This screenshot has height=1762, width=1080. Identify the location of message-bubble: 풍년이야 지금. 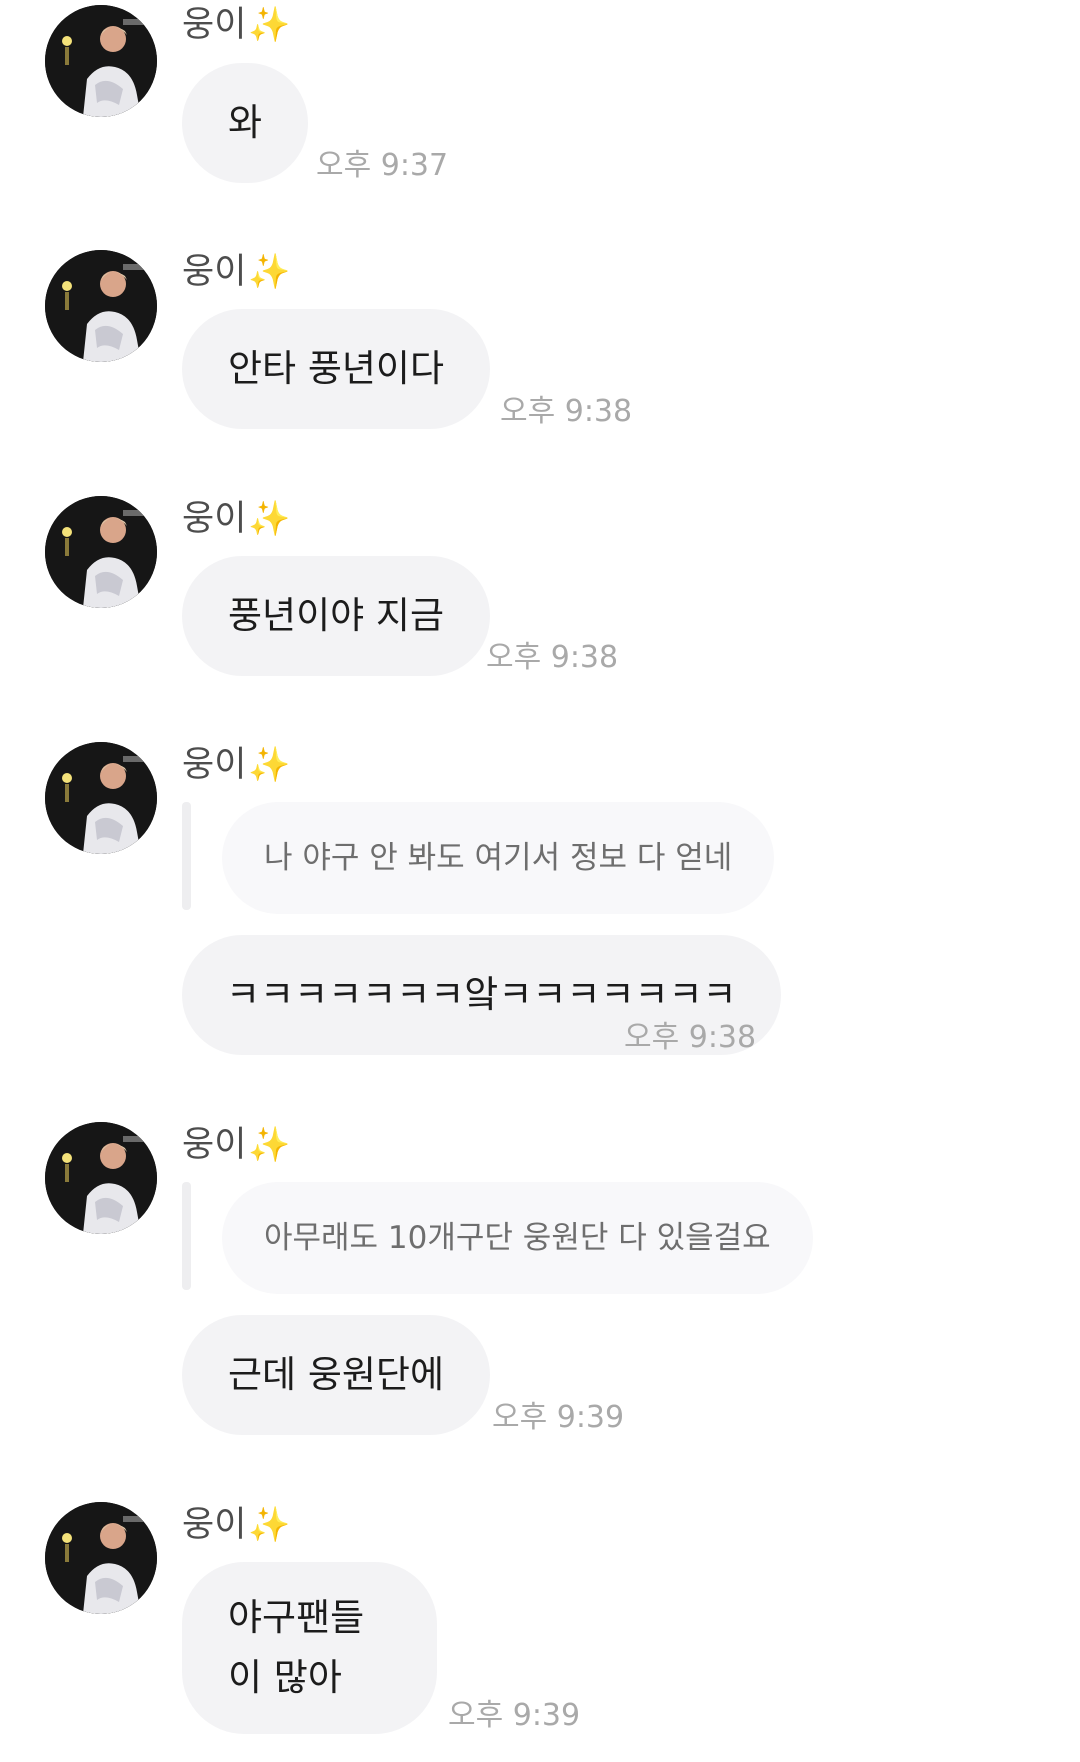
(336, 616).